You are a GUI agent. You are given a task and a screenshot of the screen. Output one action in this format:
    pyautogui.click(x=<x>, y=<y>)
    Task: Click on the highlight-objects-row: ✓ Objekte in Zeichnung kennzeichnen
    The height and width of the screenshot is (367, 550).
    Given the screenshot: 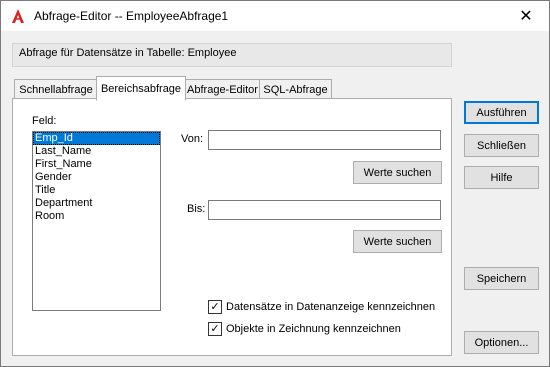 What is the action you would take?
    pyautogui.click(x=304, y=329)
    